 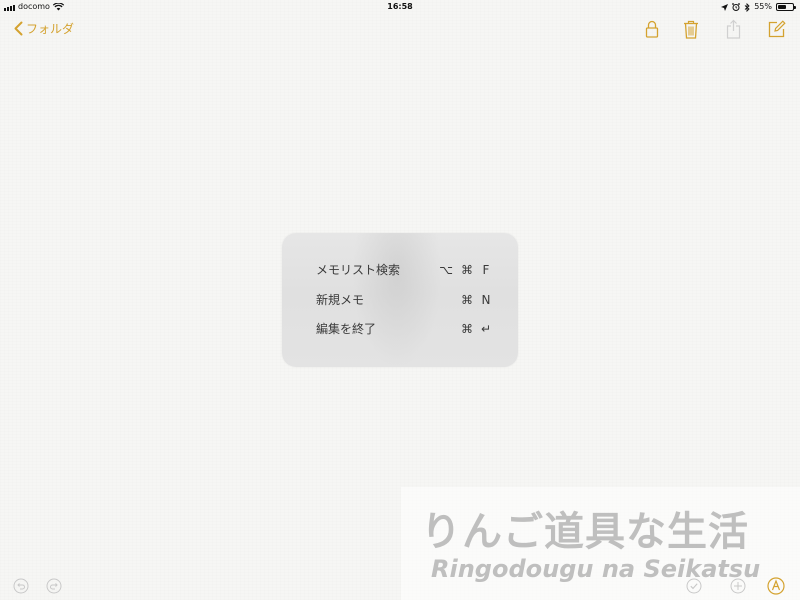 What do you see at coordinates (476, 329) in the screenshot?
I see `shortcut-keys: ⌘ ↵` at bounding box center [476, 329].